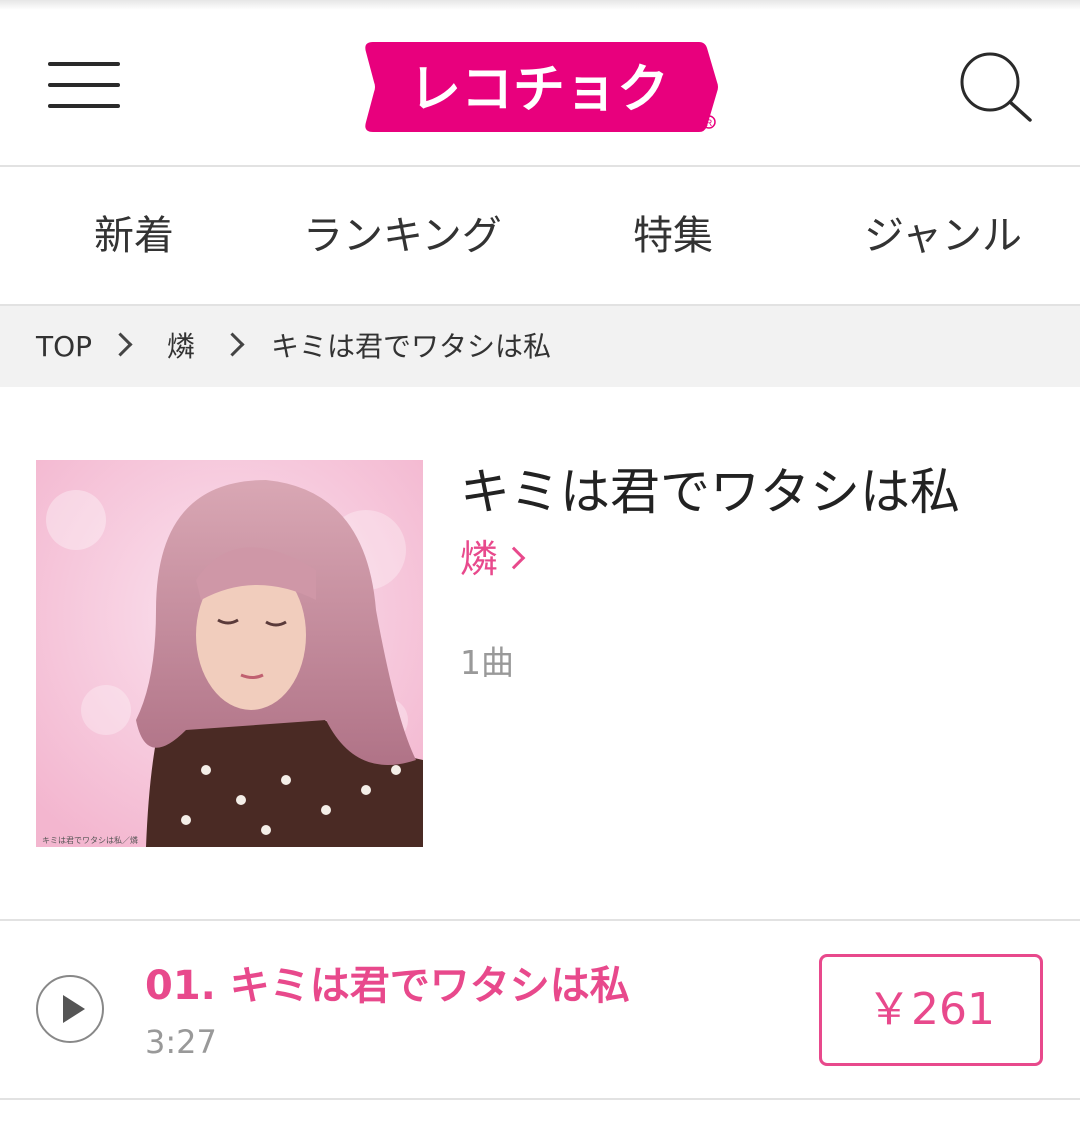 The image size is (1080, 1126). What do you see at coordinates (64, 346) in the screenshot?
I see `breadcrumb-top-link: TOP` at bounding box center [64, 346].